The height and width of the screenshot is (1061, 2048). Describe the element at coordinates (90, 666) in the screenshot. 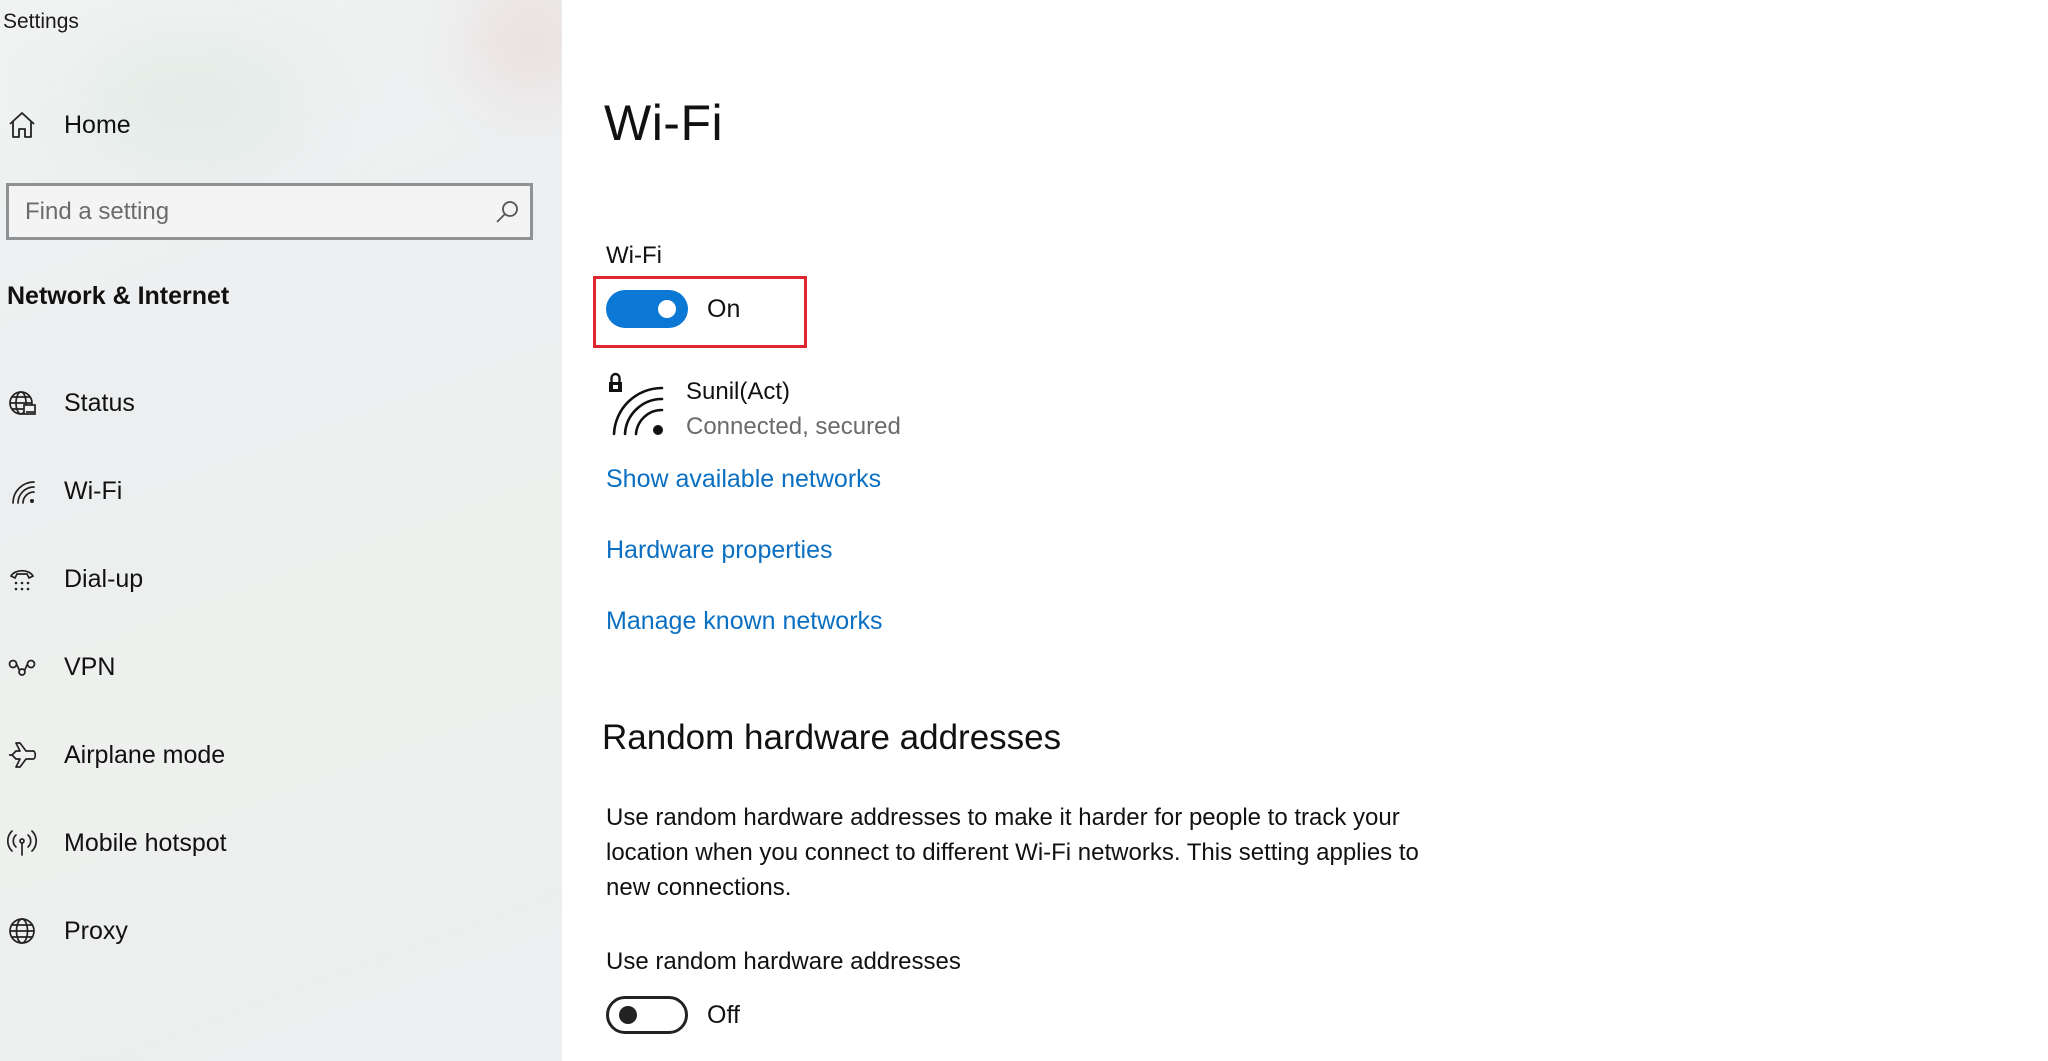

I see `sidebar-item-label: VPN` at that location.